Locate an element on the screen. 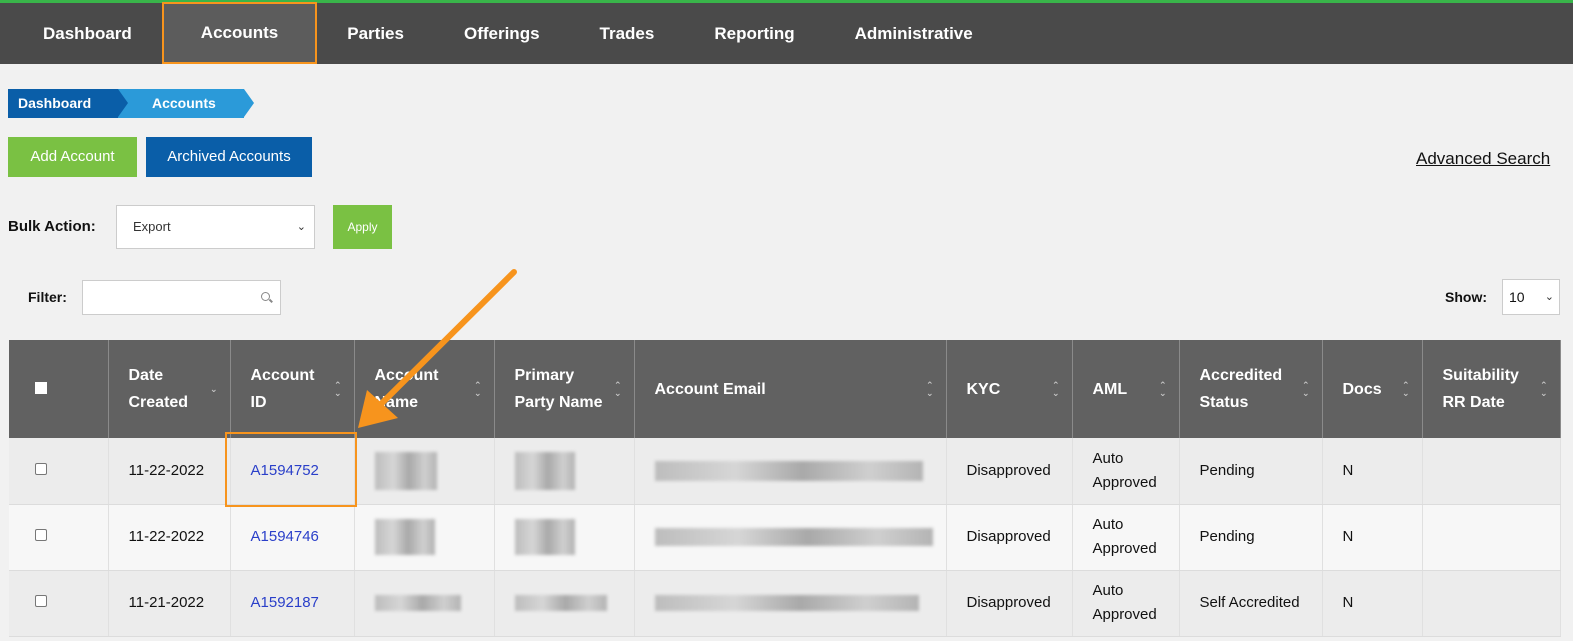 Image resolution: width=1573 pixels, height=641 pixels. header-suitability-rr-date: Suitability RR Date ⌃ ⌄ is located at coordinates (1491, 389).